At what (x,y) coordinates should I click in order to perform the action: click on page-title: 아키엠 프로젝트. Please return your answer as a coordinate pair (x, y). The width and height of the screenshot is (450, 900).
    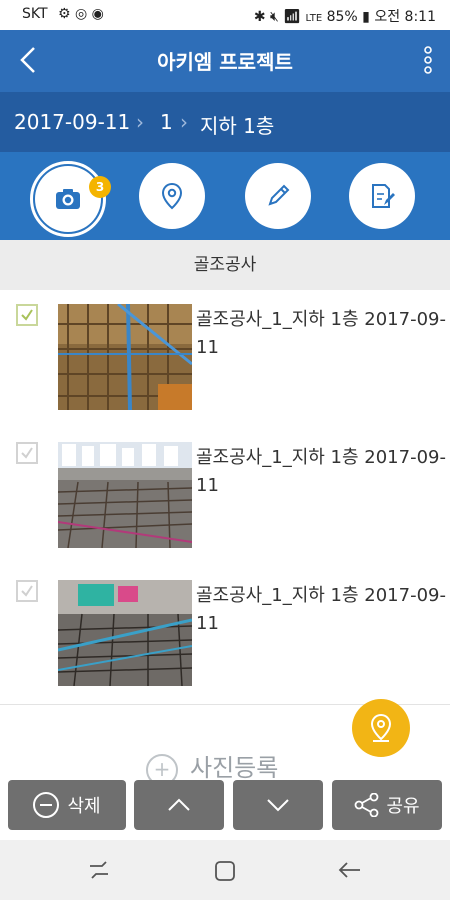
    Looking at the image, I should click on (225, 62).